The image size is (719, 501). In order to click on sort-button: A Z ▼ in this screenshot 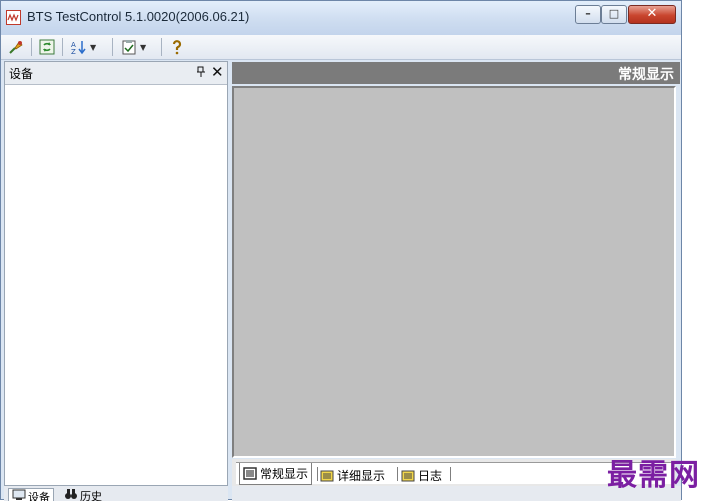, I will do `click(83, 47)`.